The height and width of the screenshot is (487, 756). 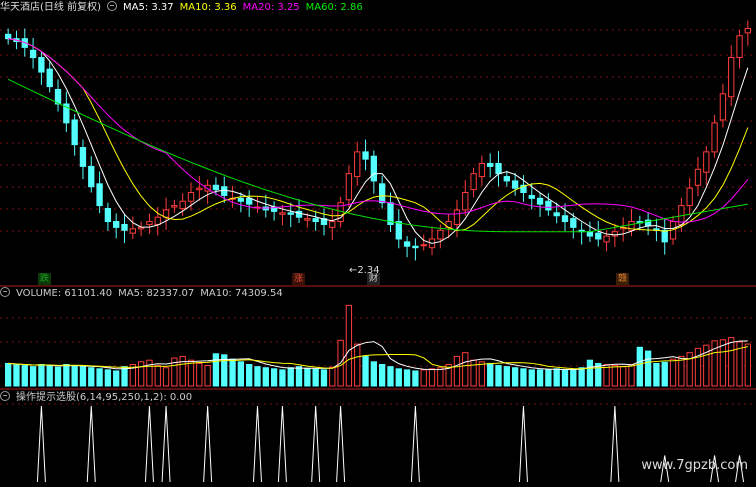 What do you see at coordinates (148, 7) in the screenshot?
I see `ma5-legend: MA5: 3.37` at bounding box center [148, 7].